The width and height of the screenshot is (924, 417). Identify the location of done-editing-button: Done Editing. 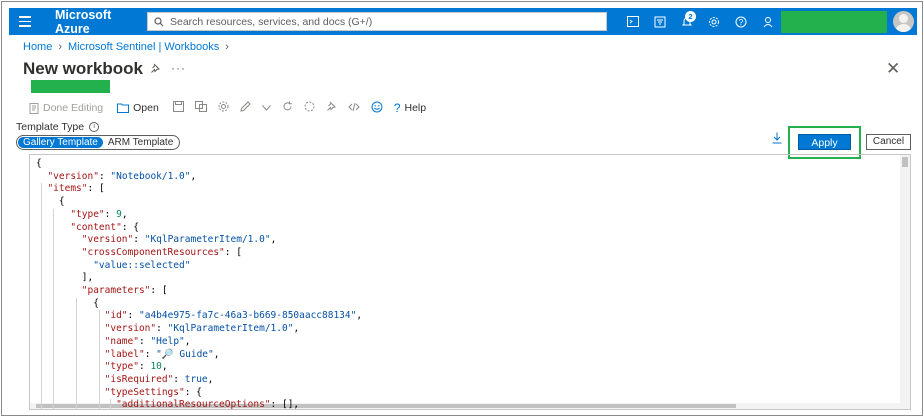
(66, 108).